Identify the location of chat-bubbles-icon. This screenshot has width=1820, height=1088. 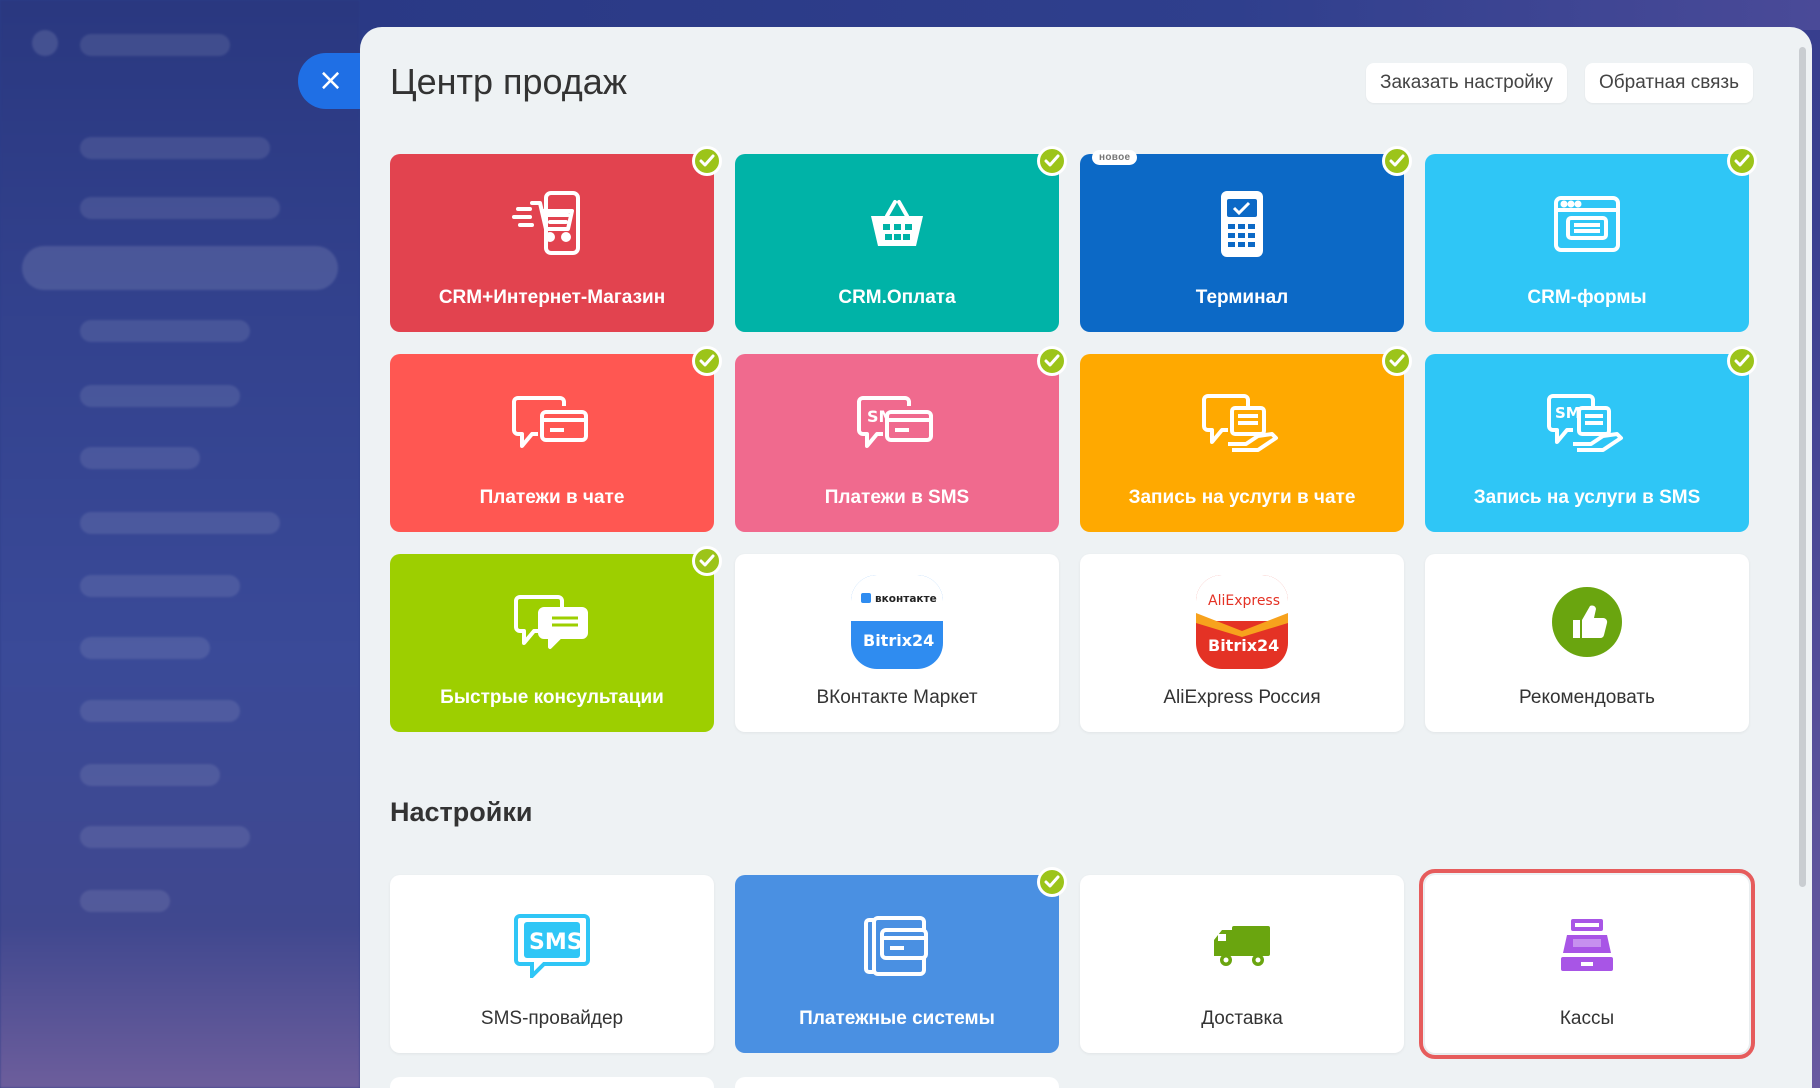
(552, 624).